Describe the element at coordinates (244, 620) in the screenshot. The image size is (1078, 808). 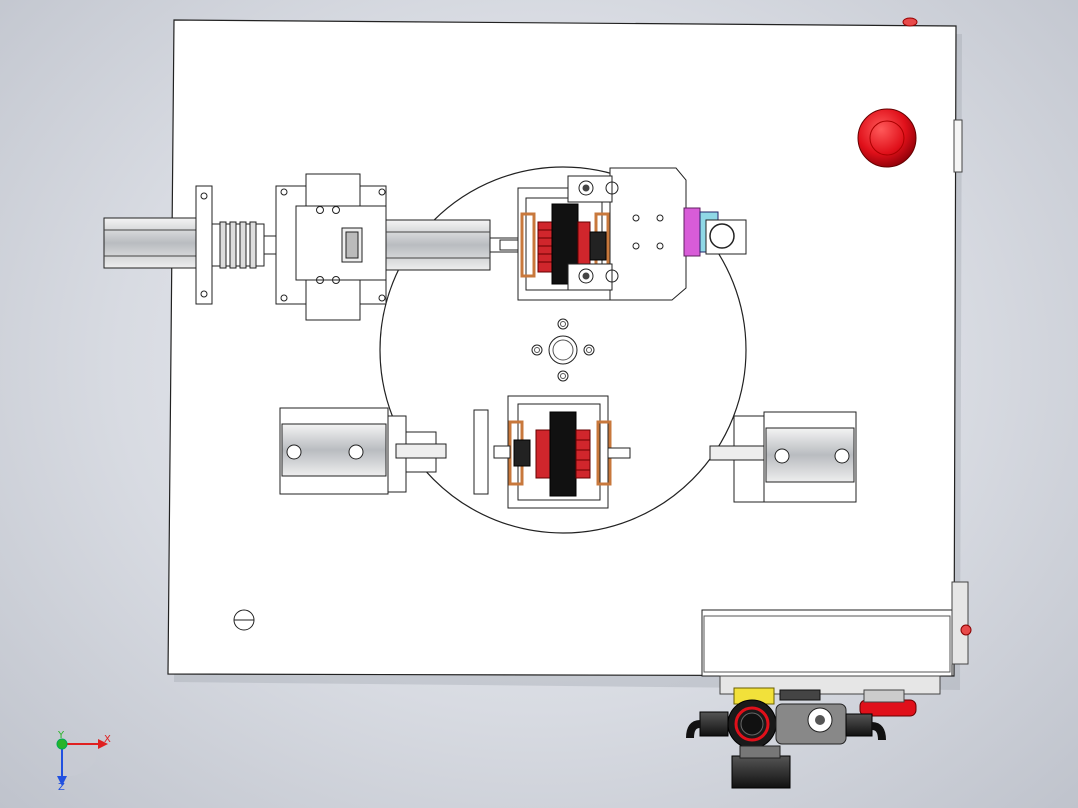
I see `plate-screw` at that location.